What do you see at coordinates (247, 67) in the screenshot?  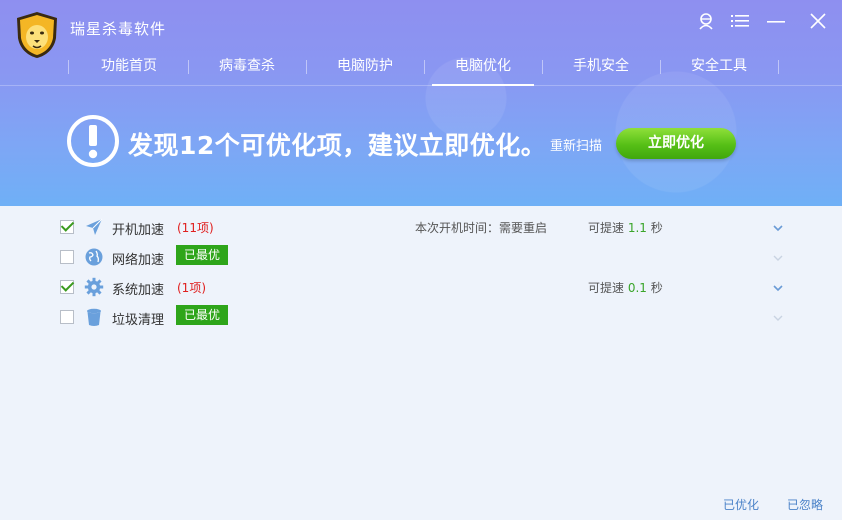 I see `tab-virus-scan: 病毒查杀` at bounding box center [247, 67].